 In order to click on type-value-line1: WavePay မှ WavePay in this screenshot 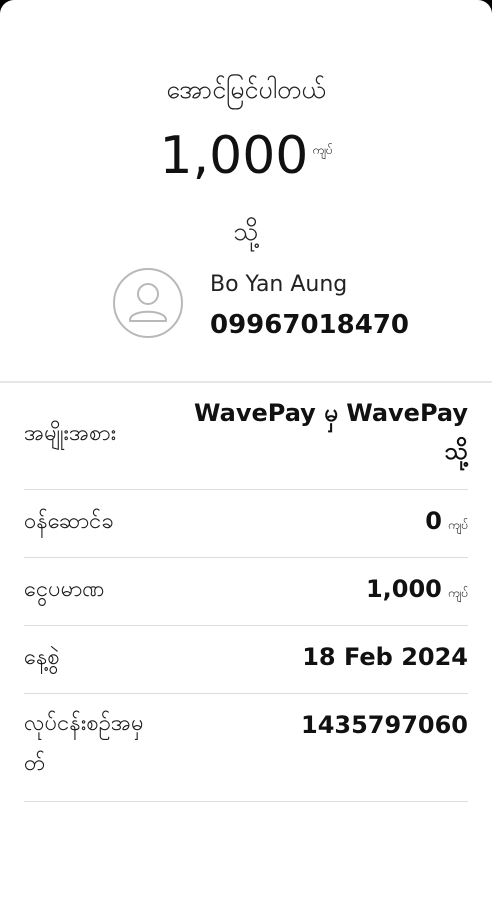, I will do `click(331, 413)`.